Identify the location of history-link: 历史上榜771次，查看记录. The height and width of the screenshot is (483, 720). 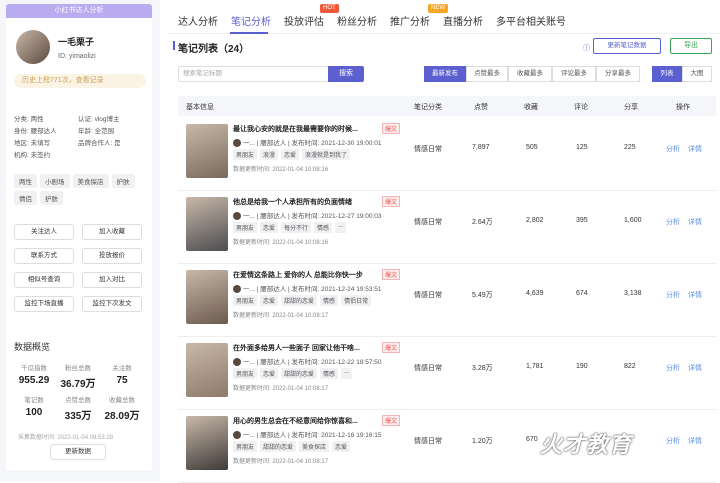
(80, 81).